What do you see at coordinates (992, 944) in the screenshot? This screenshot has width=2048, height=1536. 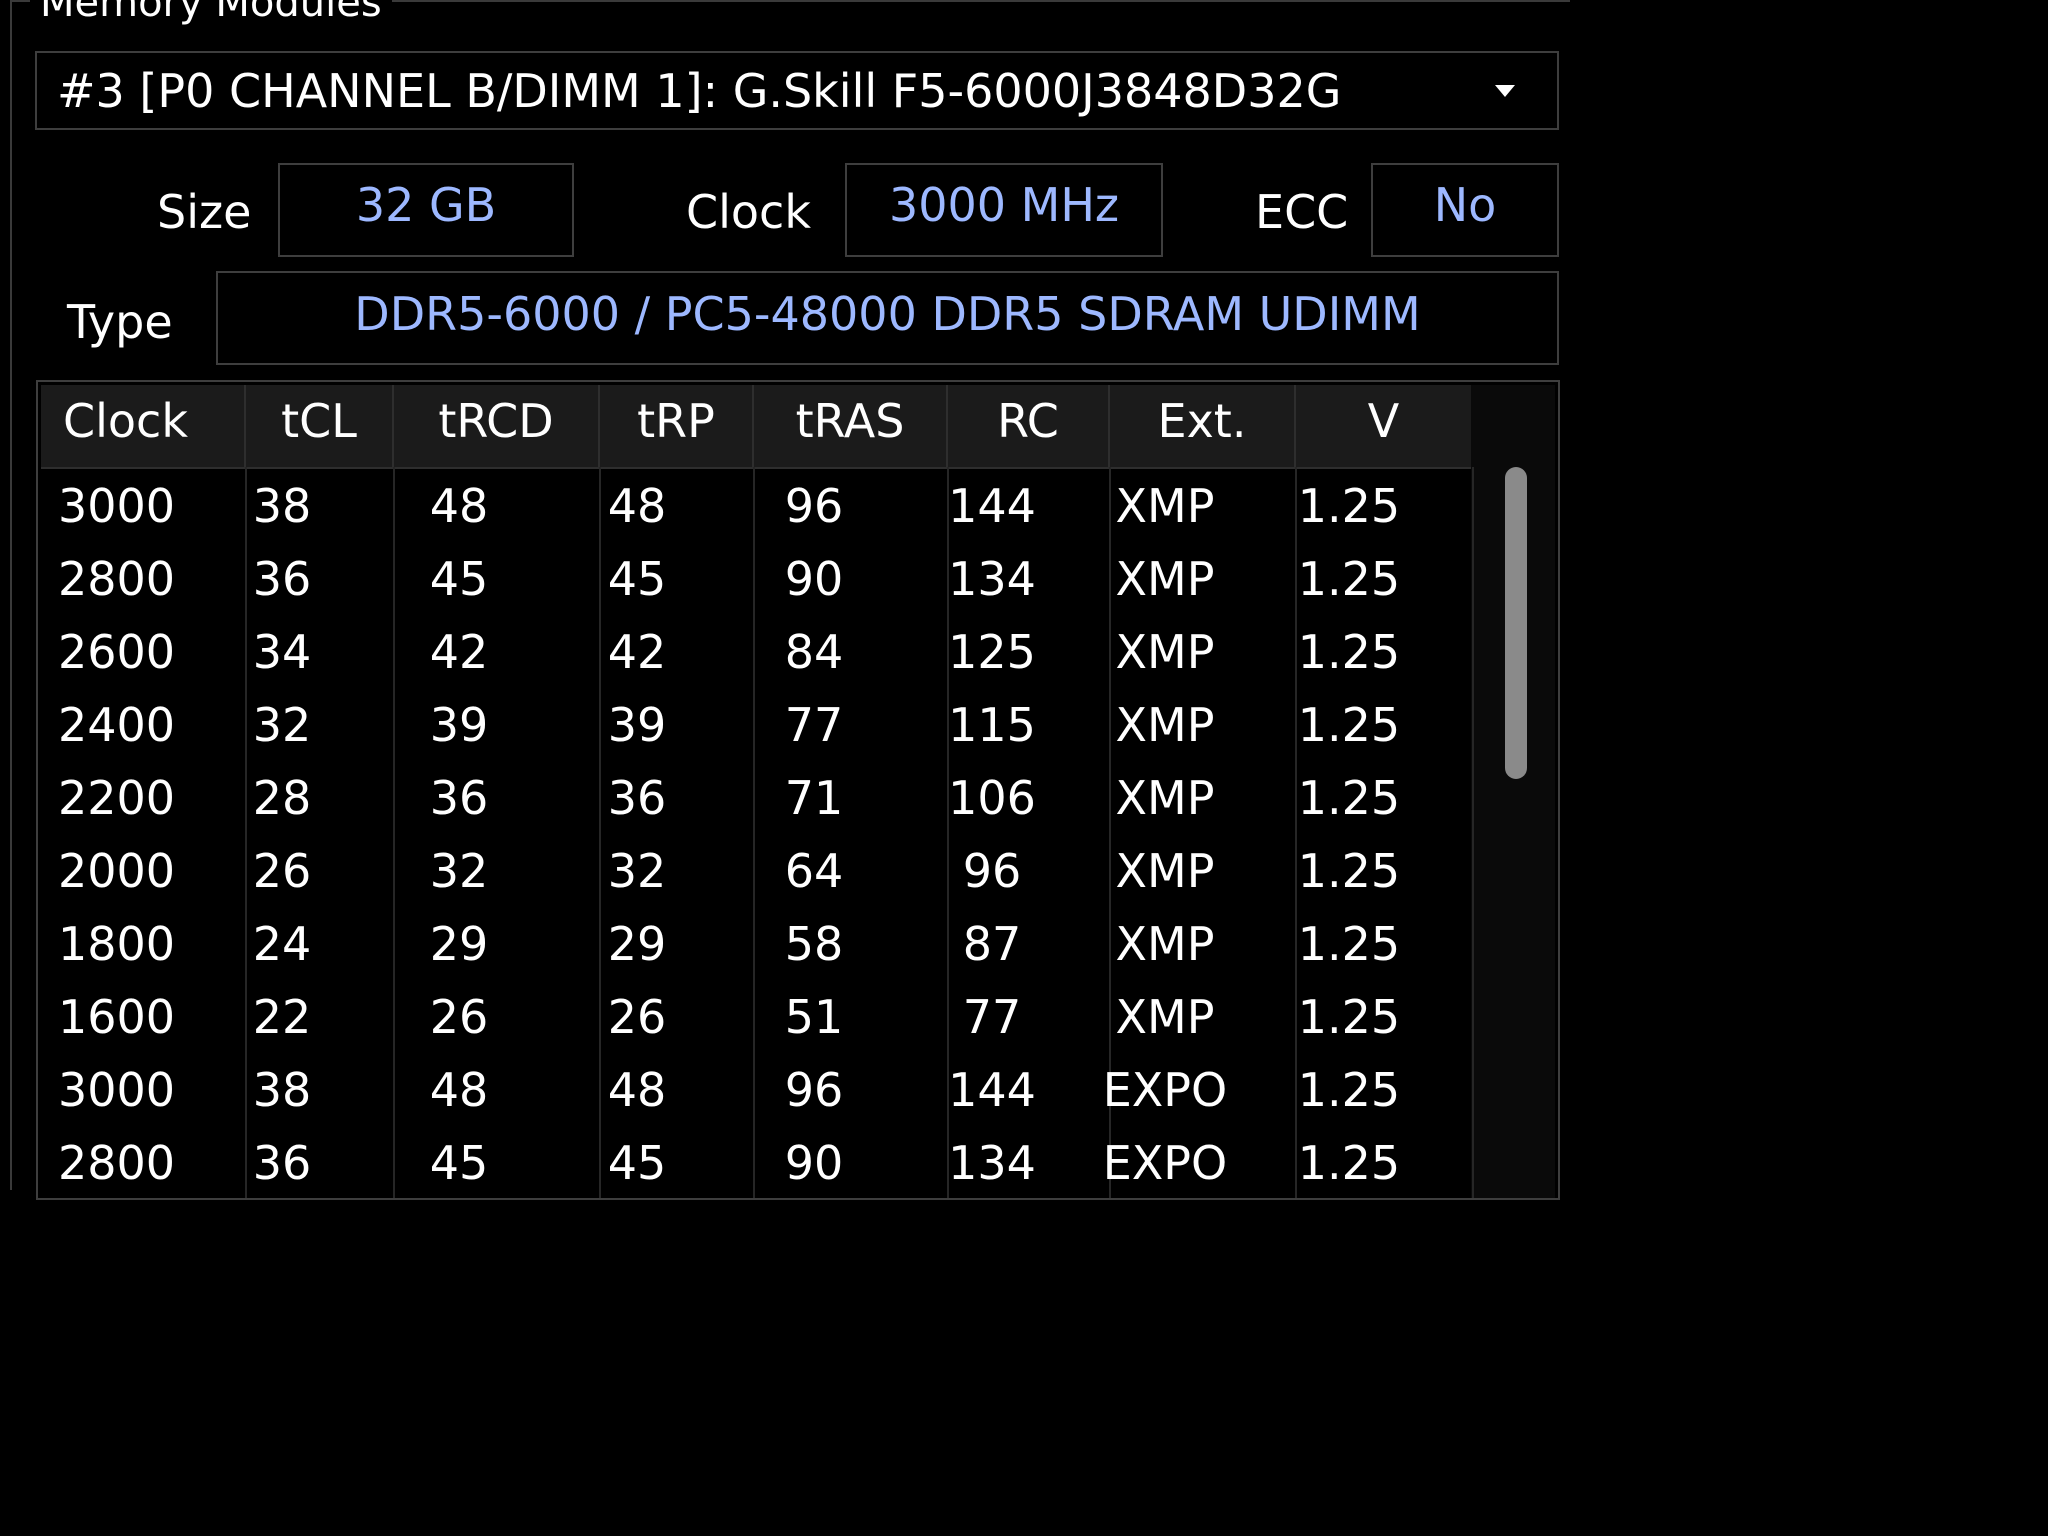 I see `table-cell: 87` at bounding box center [992, 944].